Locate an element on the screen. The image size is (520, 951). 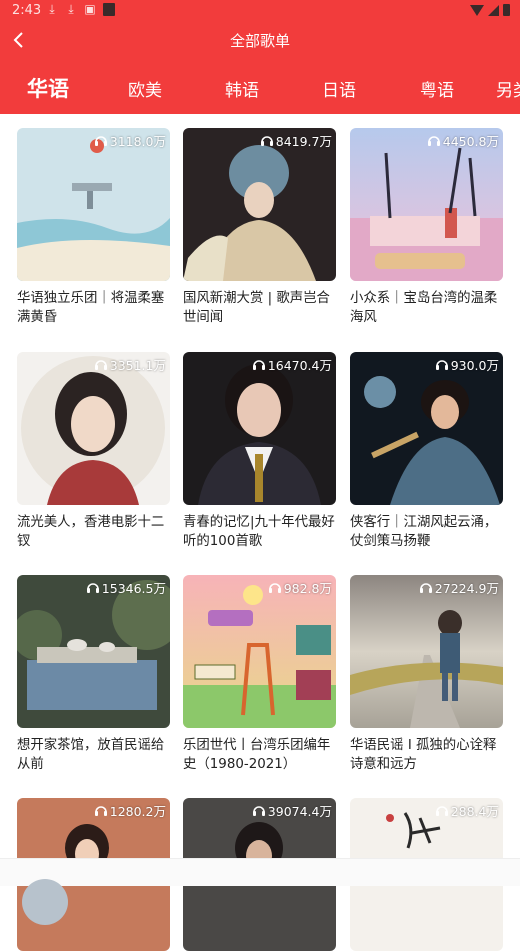
play-count: 3118.0万 is located at coordinates (130, 140).